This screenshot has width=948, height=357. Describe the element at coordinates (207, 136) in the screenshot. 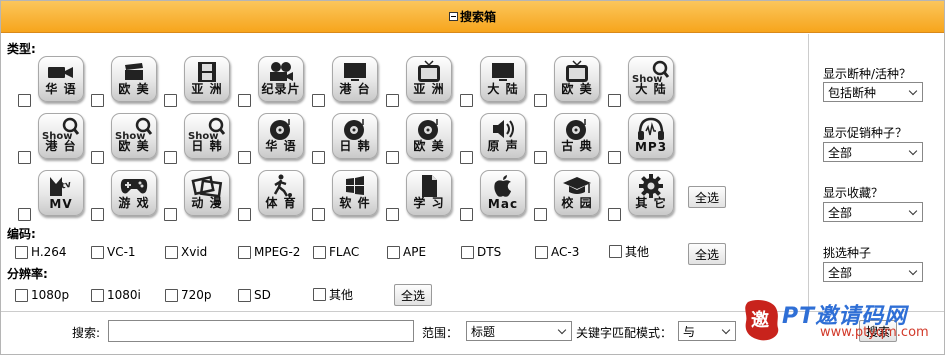

I see `category-icon-button: Show 日 韩` at that location.